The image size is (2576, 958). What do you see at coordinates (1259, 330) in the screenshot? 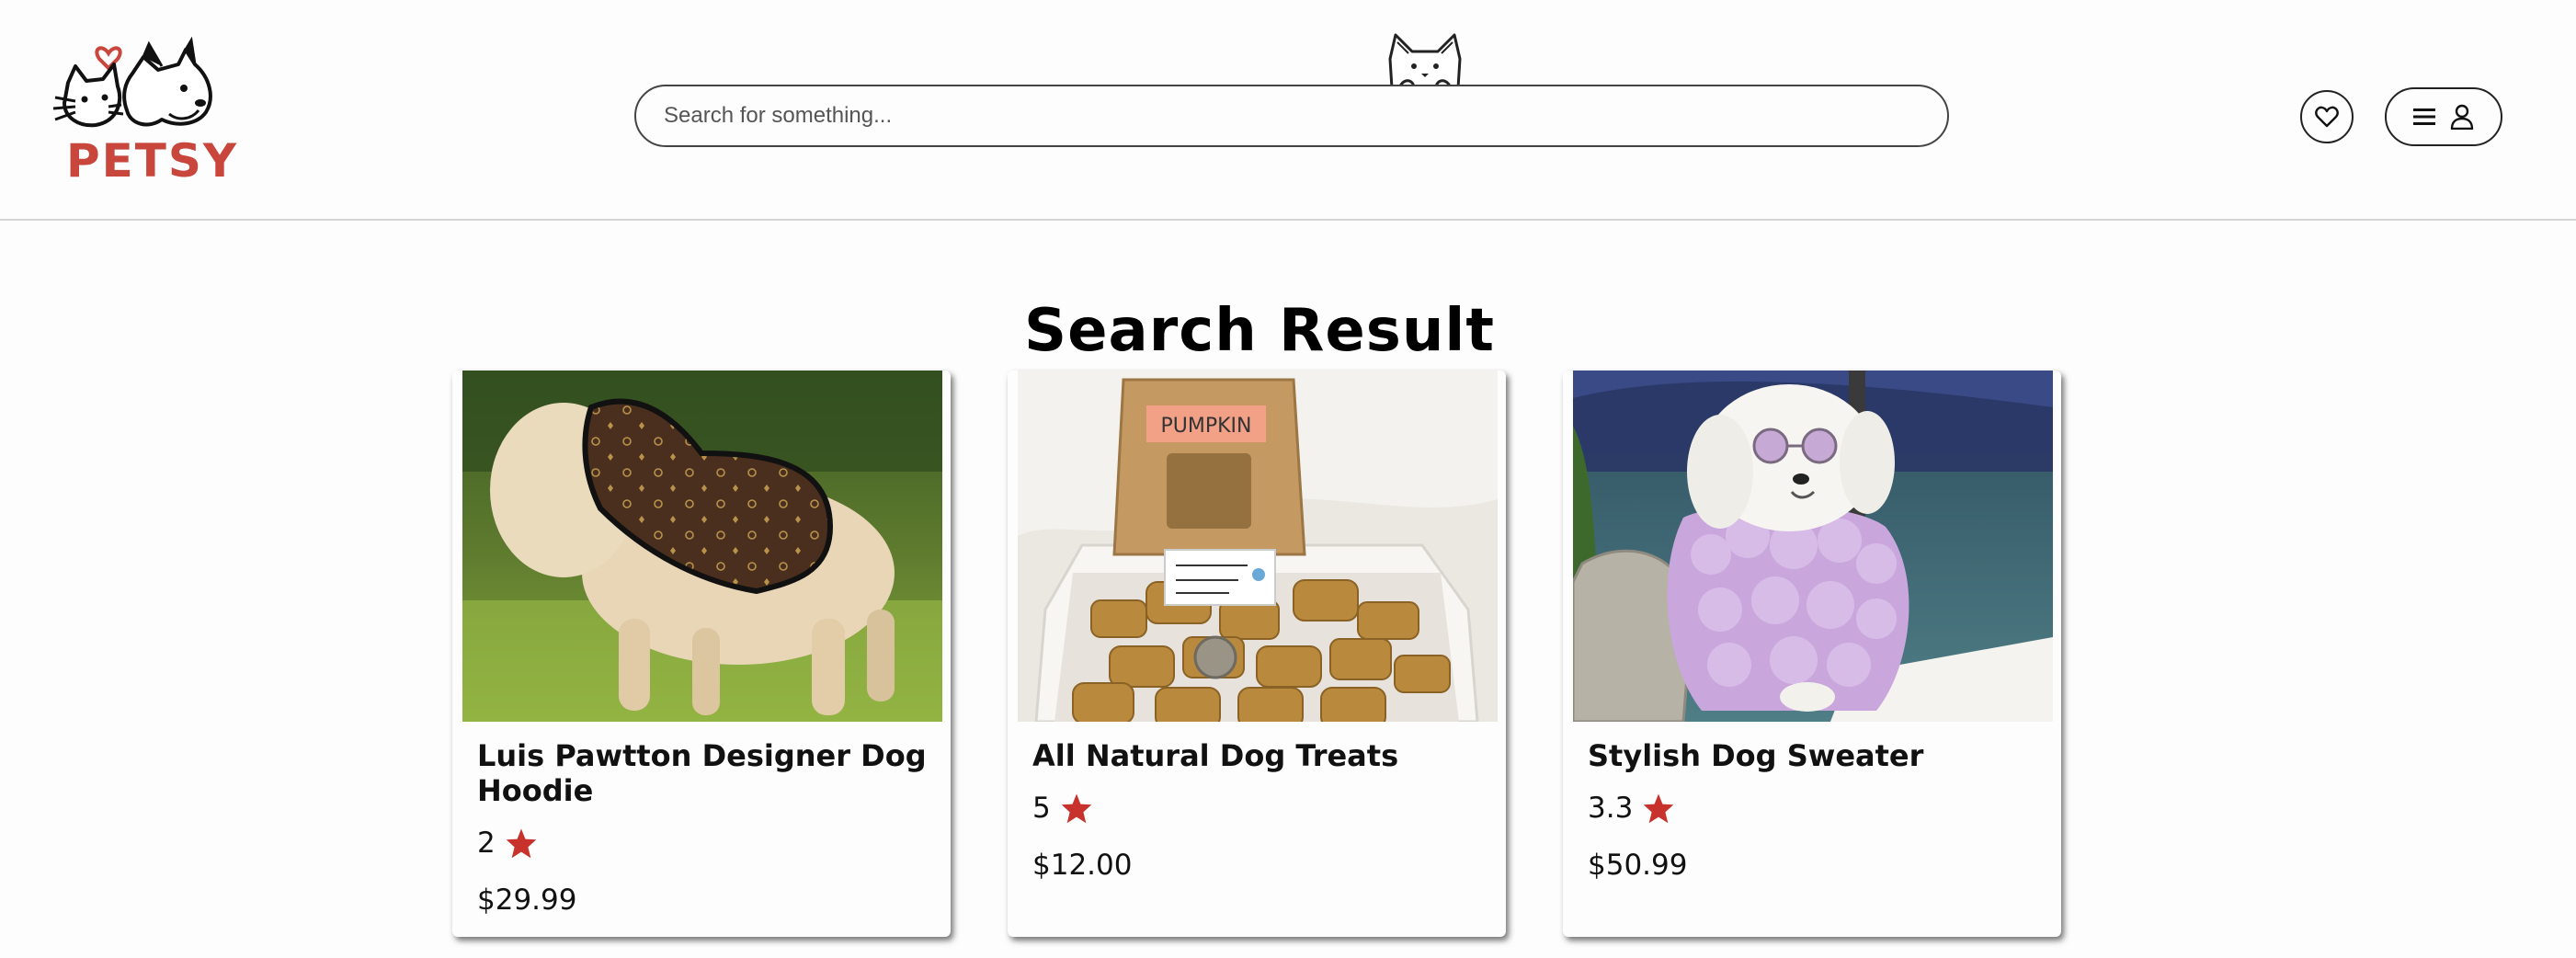
I see `page-title: Search Result` at bounding box center [1259, 330].